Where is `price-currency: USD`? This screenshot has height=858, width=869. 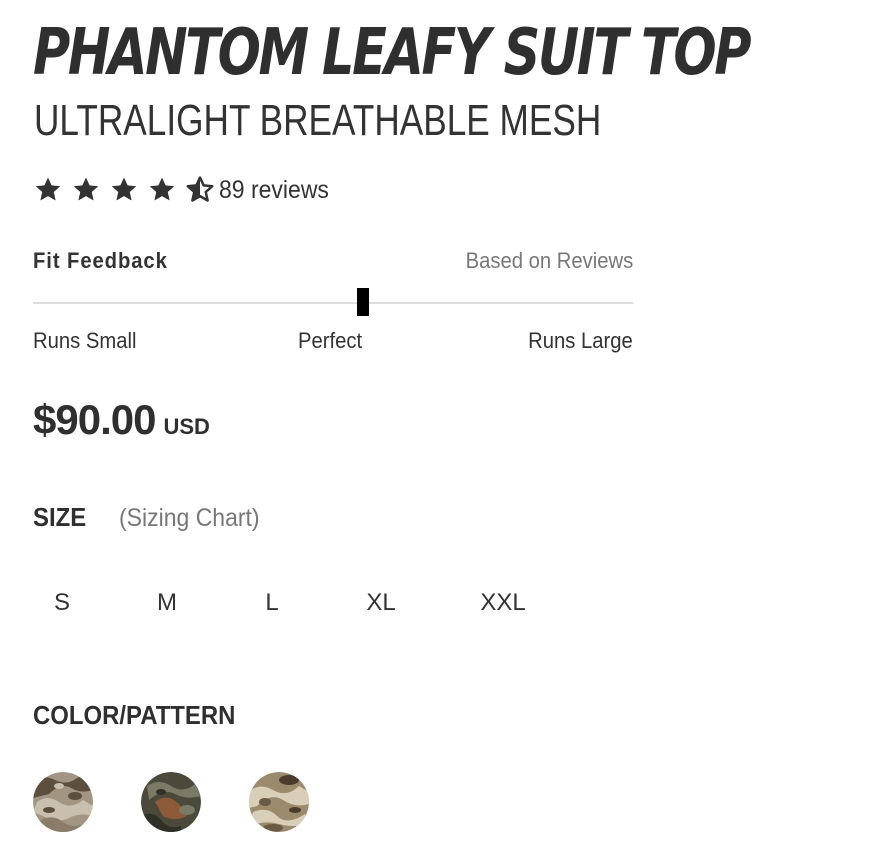
price-currency: USD is located at coordinates (186, 426).